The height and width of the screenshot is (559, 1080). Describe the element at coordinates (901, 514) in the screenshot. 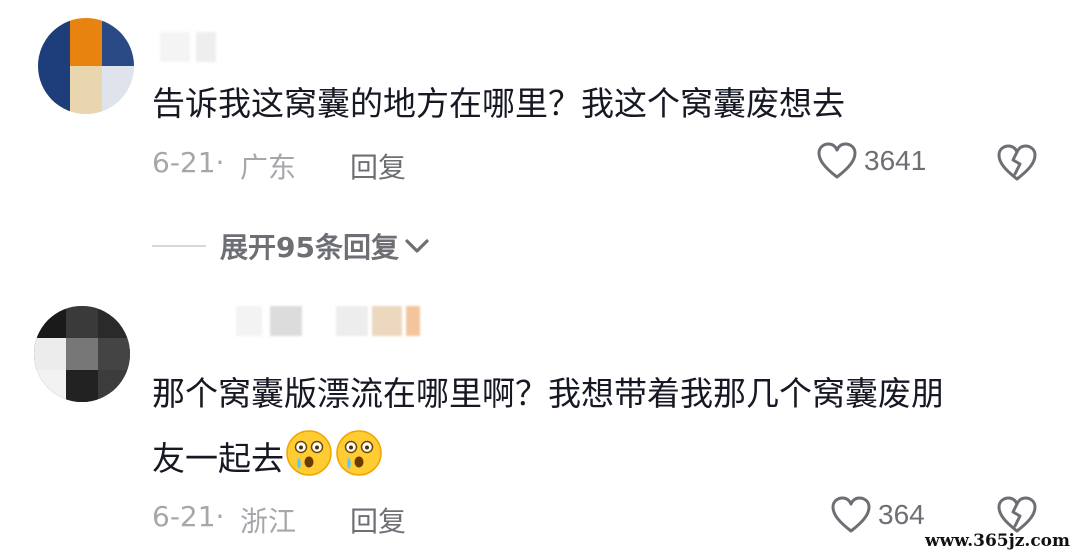

I see `like-count: 364` at that location.